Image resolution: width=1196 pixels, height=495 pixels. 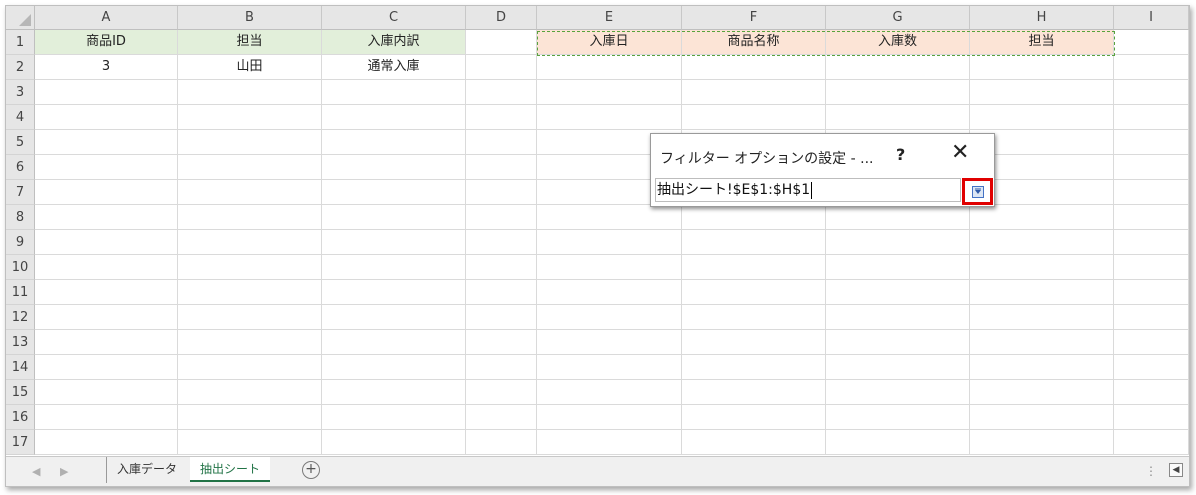 I want to click on cell-f3, so click(x=754, y=92).